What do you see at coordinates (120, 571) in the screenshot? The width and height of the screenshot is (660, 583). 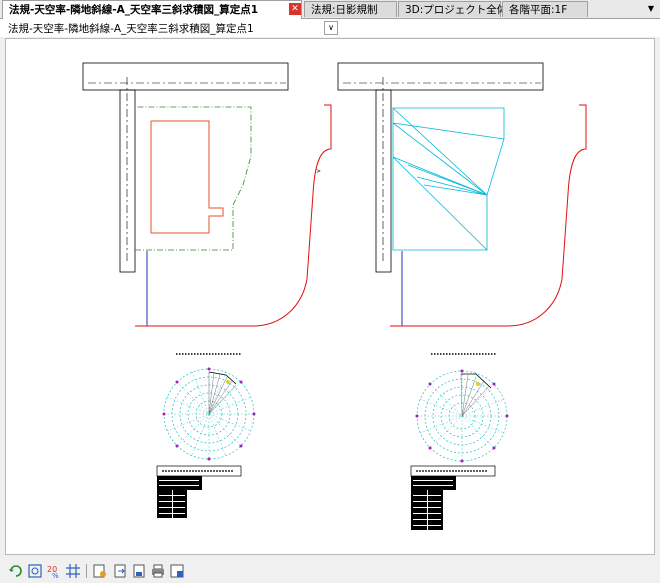 I see `export-icon` at bounding box center [120, 571].